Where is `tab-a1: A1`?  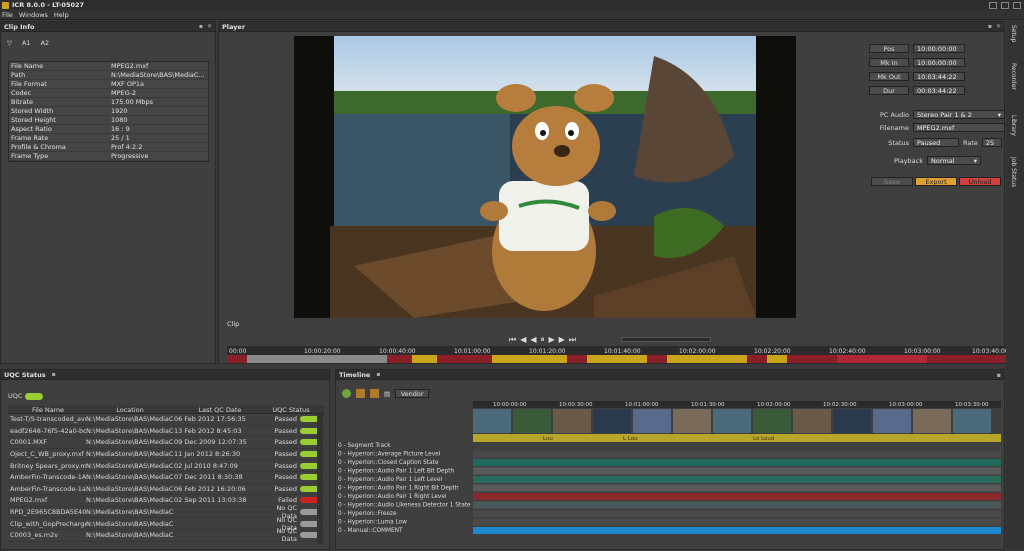 tab-a1: A1 is located at coordinates (26, 43).